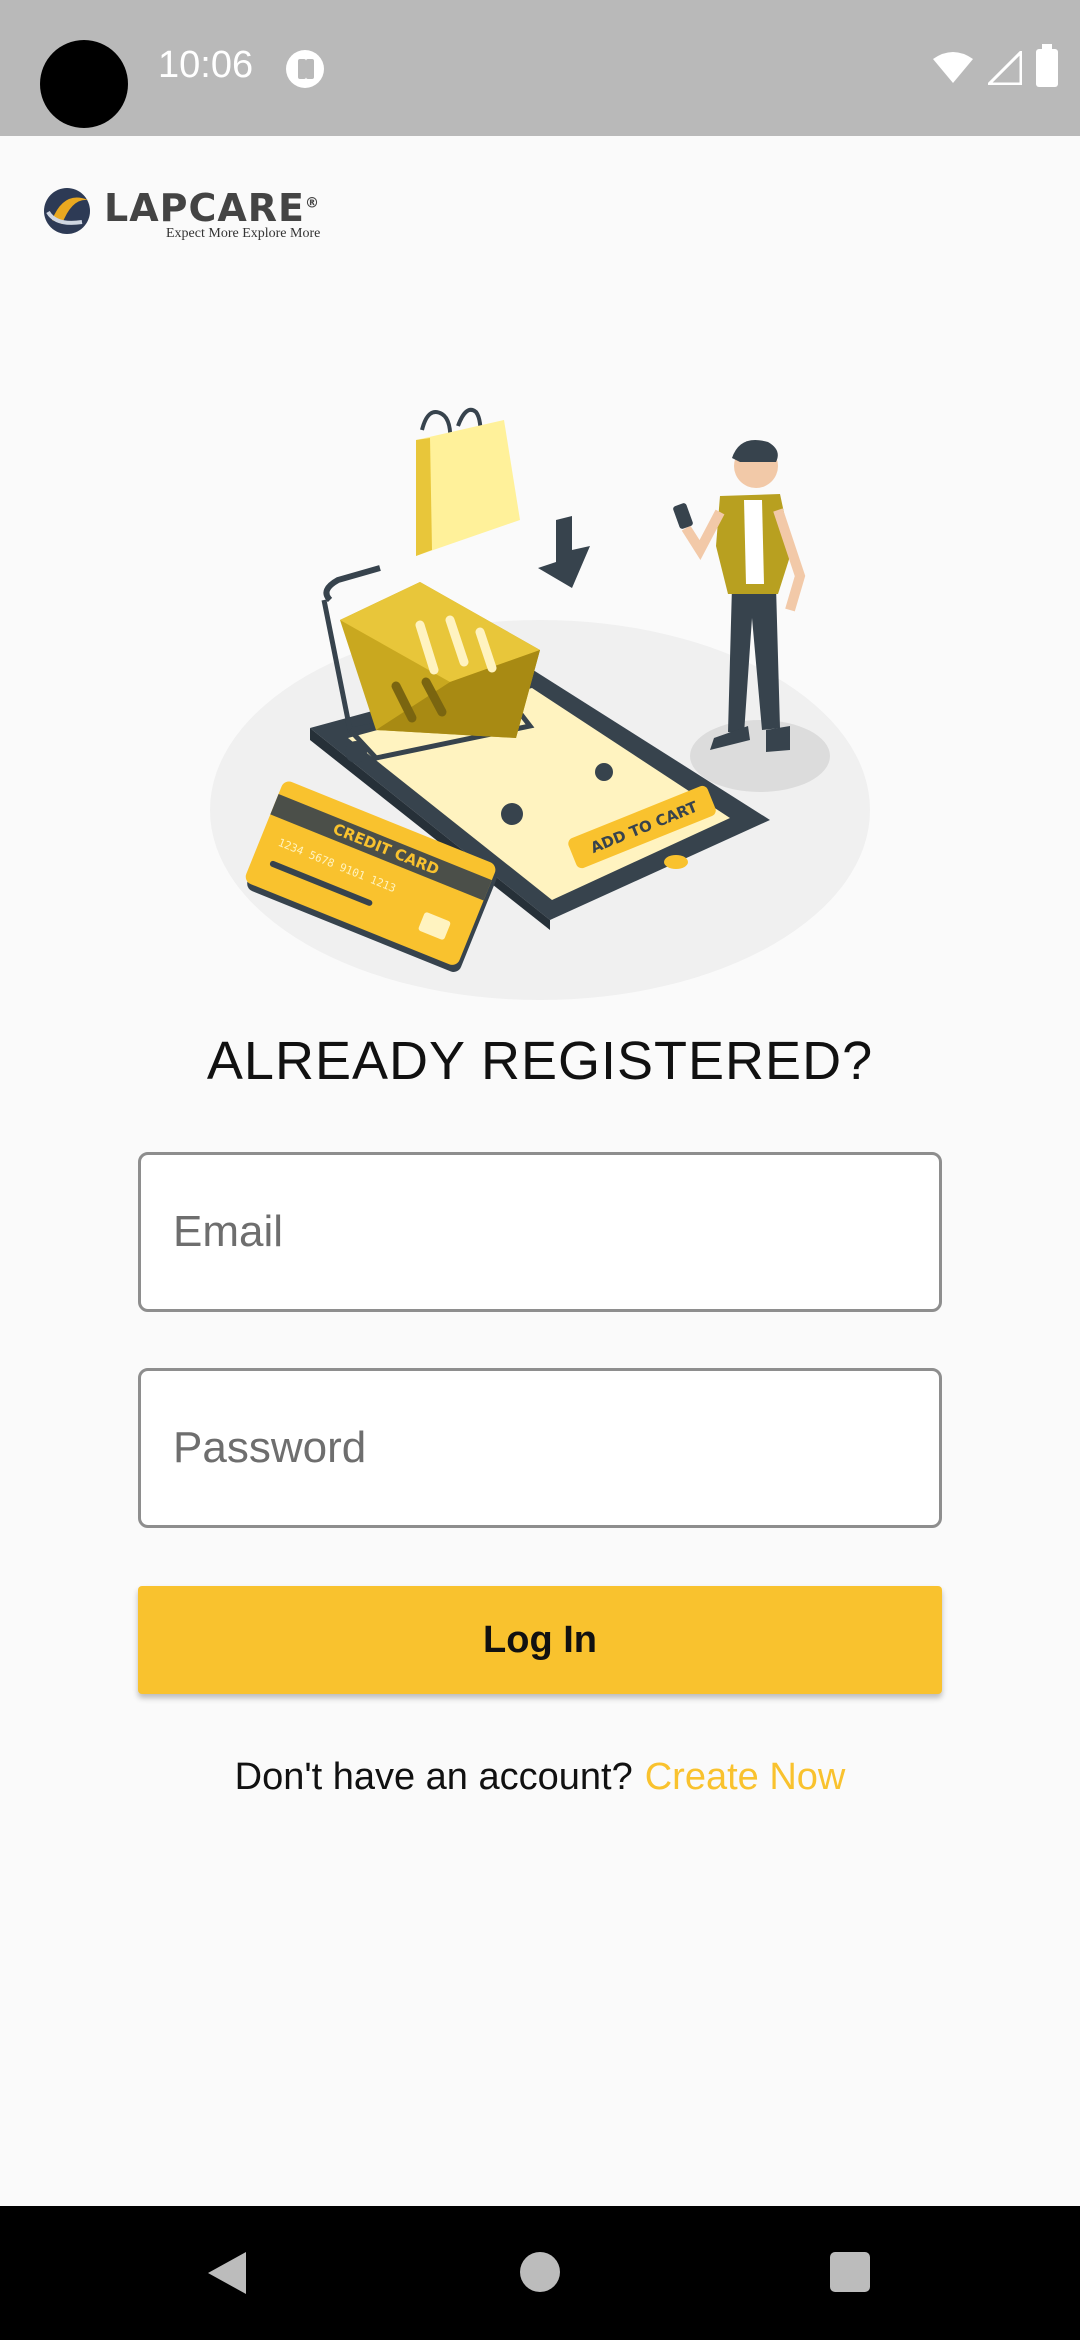 The width and height of the screenshot is (1080, 2340). Describe the element at coordinates (1005, 68) in the screenshot. I see `cellular-signal-icon` at that location.